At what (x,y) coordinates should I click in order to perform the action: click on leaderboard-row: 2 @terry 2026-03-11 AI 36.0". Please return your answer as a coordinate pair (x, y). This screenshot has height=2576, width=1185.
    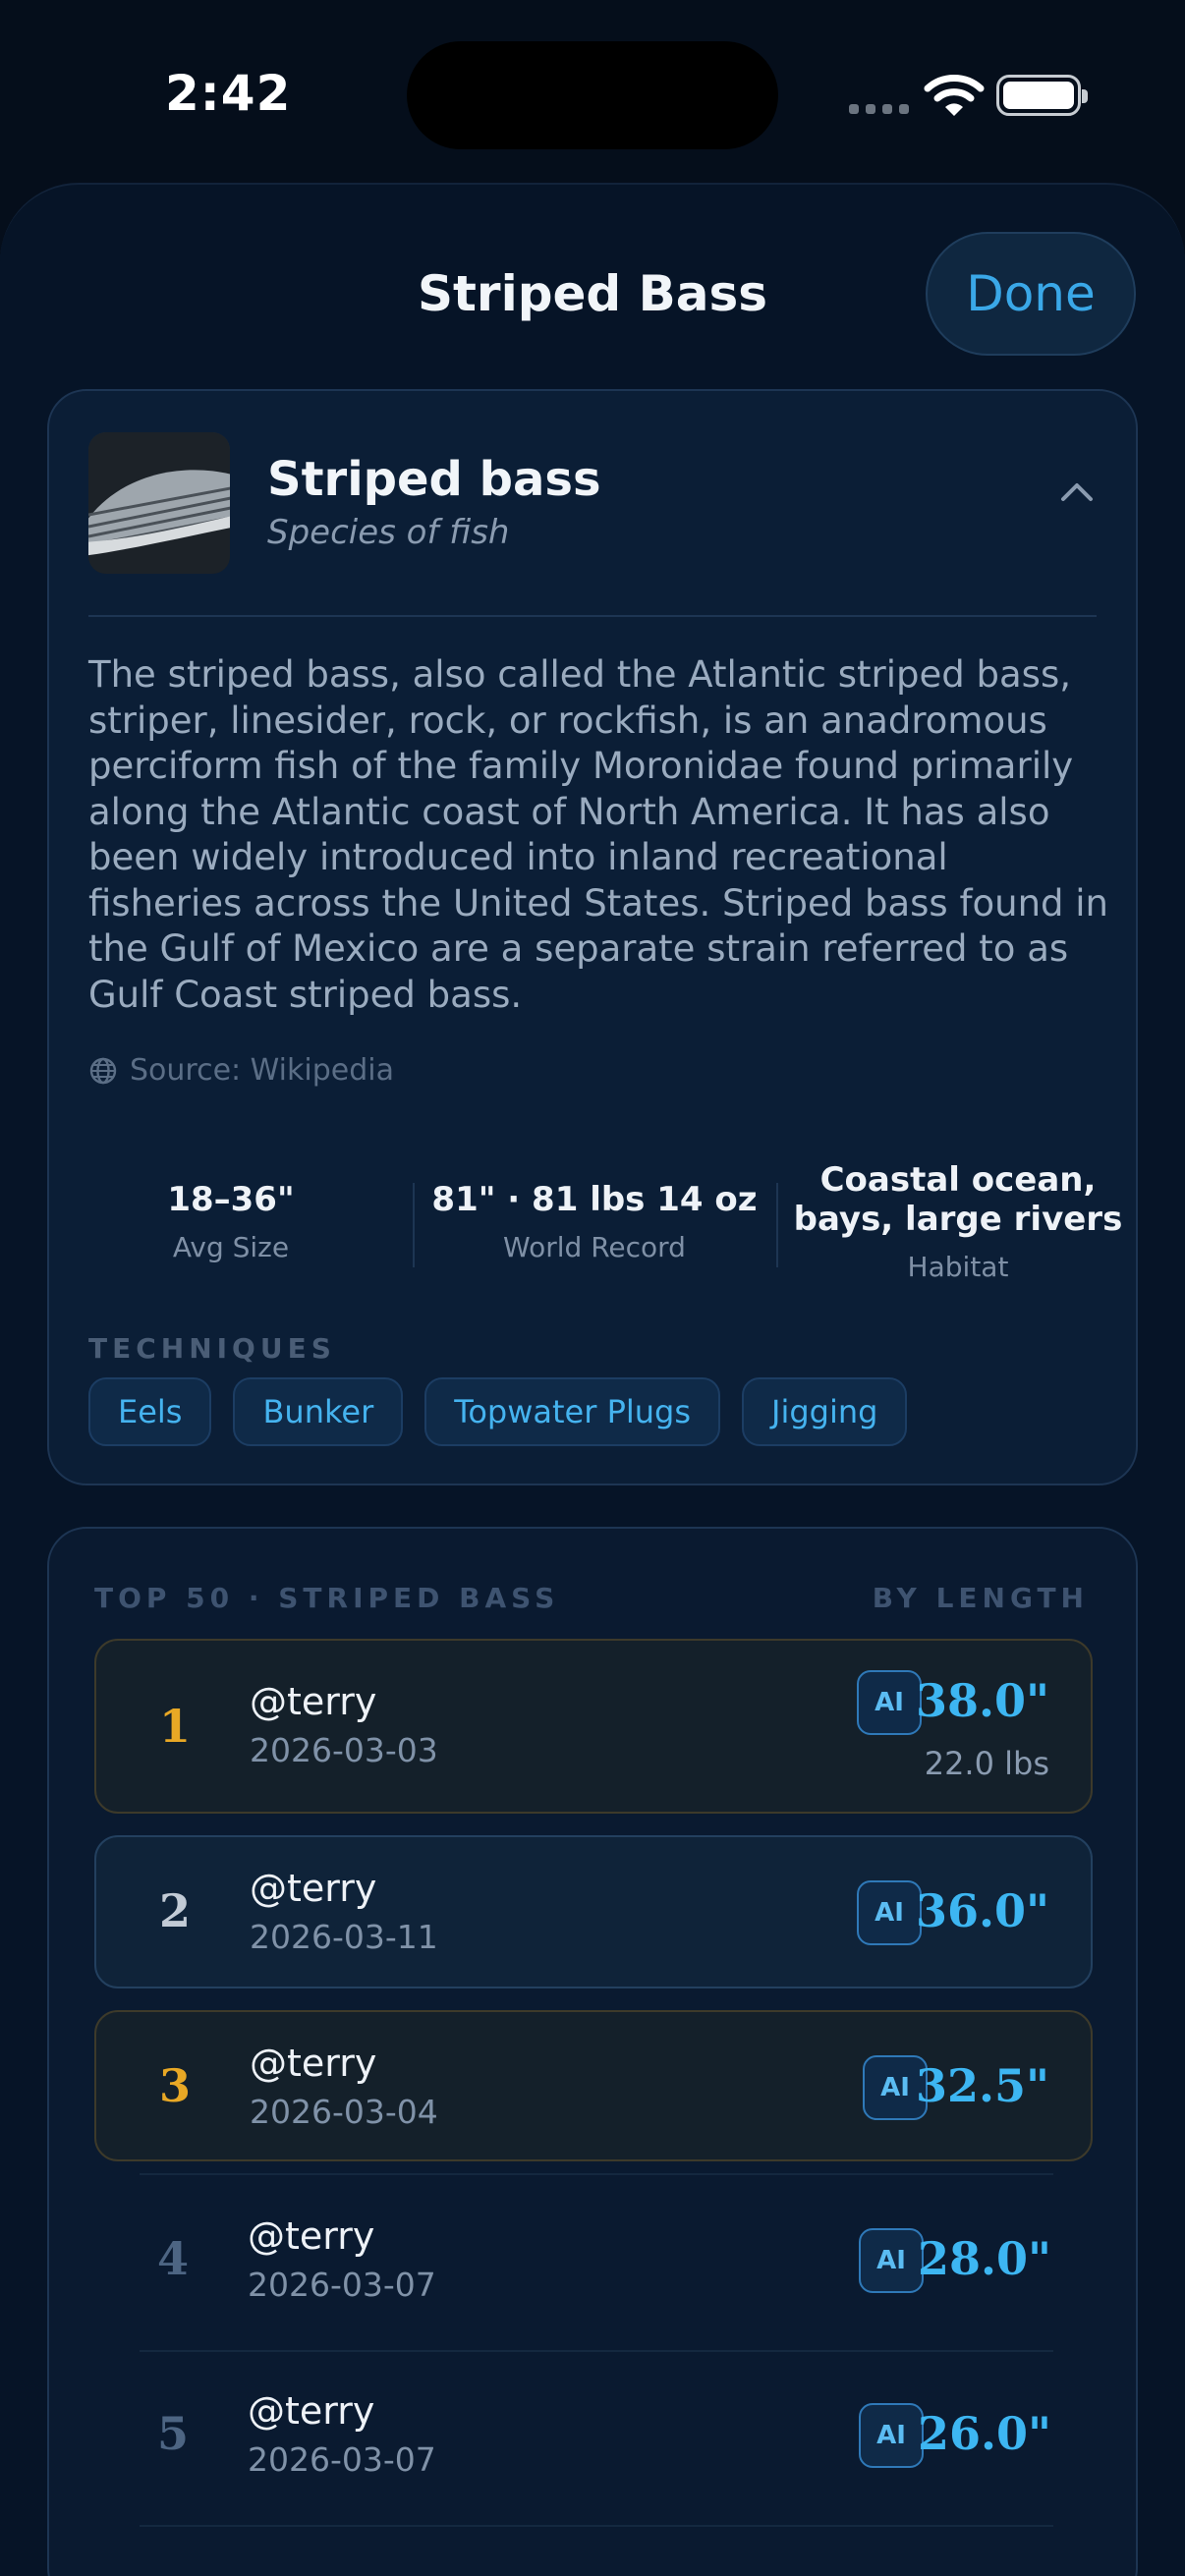
    Looking at the image, I should click on (594, 1911).